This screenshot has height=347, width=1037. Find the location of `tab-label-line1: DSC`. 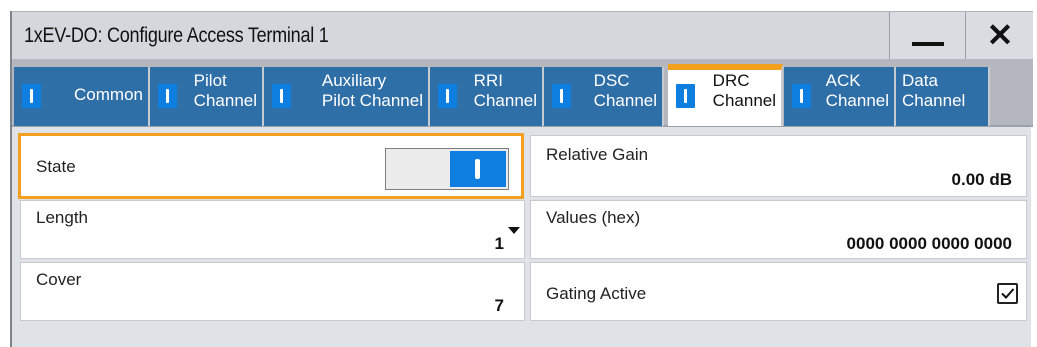

tab-label-line1: DSC is located at coordinates (611, 80).